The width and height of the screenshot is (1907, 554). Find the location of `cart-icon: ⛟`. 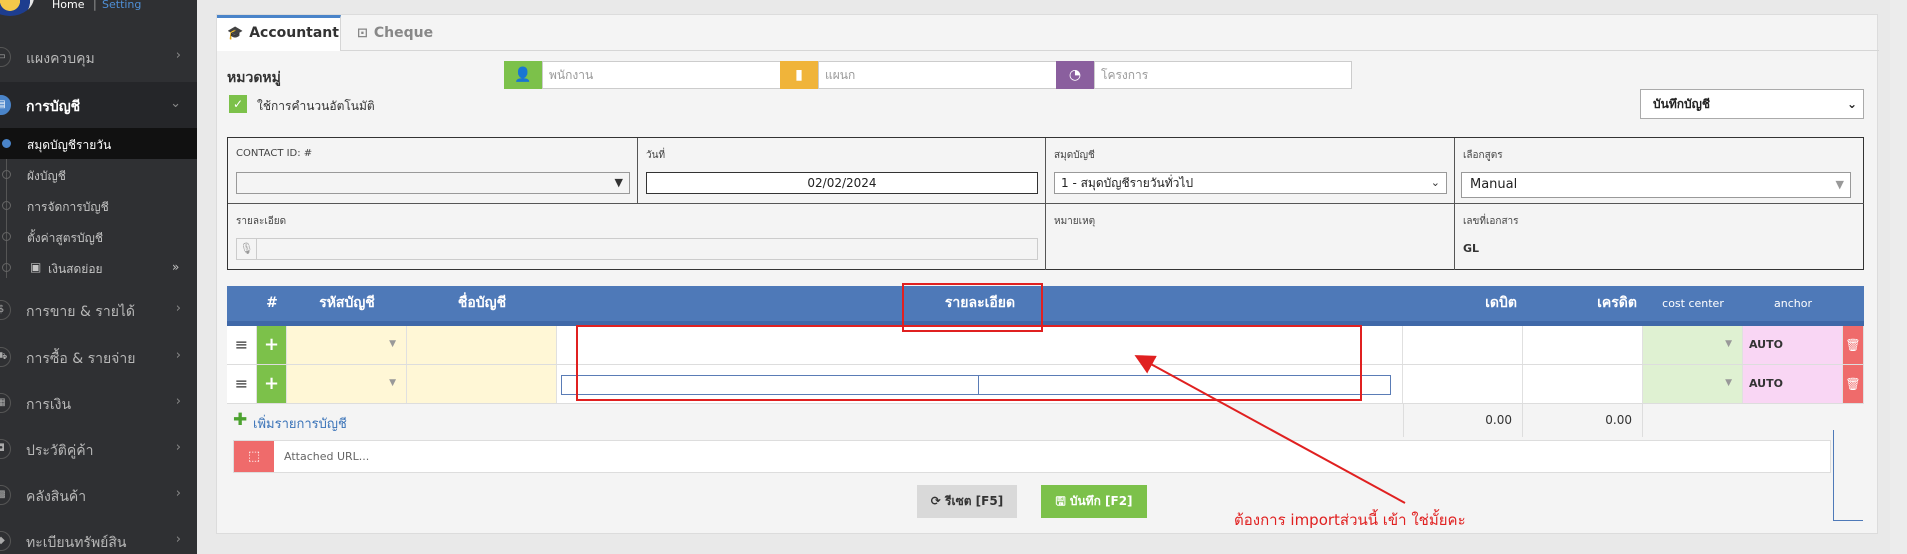

cart-icon: ⛟ is located at coordinates (5, 357).